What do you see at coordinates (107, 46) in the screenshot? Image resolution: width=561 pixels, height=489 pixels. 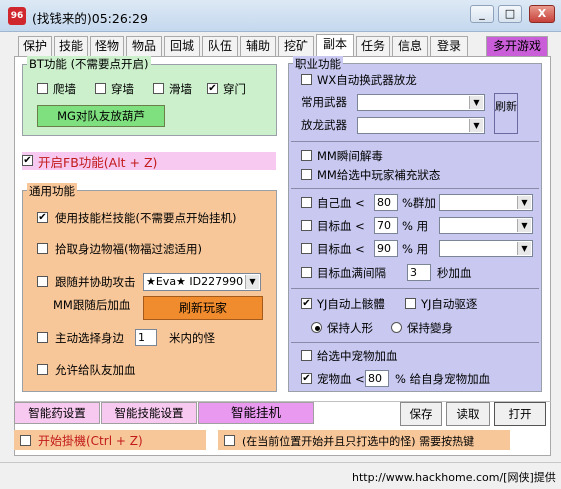 I see `tab-monster: 怪物` at bounding box center [107, 46].